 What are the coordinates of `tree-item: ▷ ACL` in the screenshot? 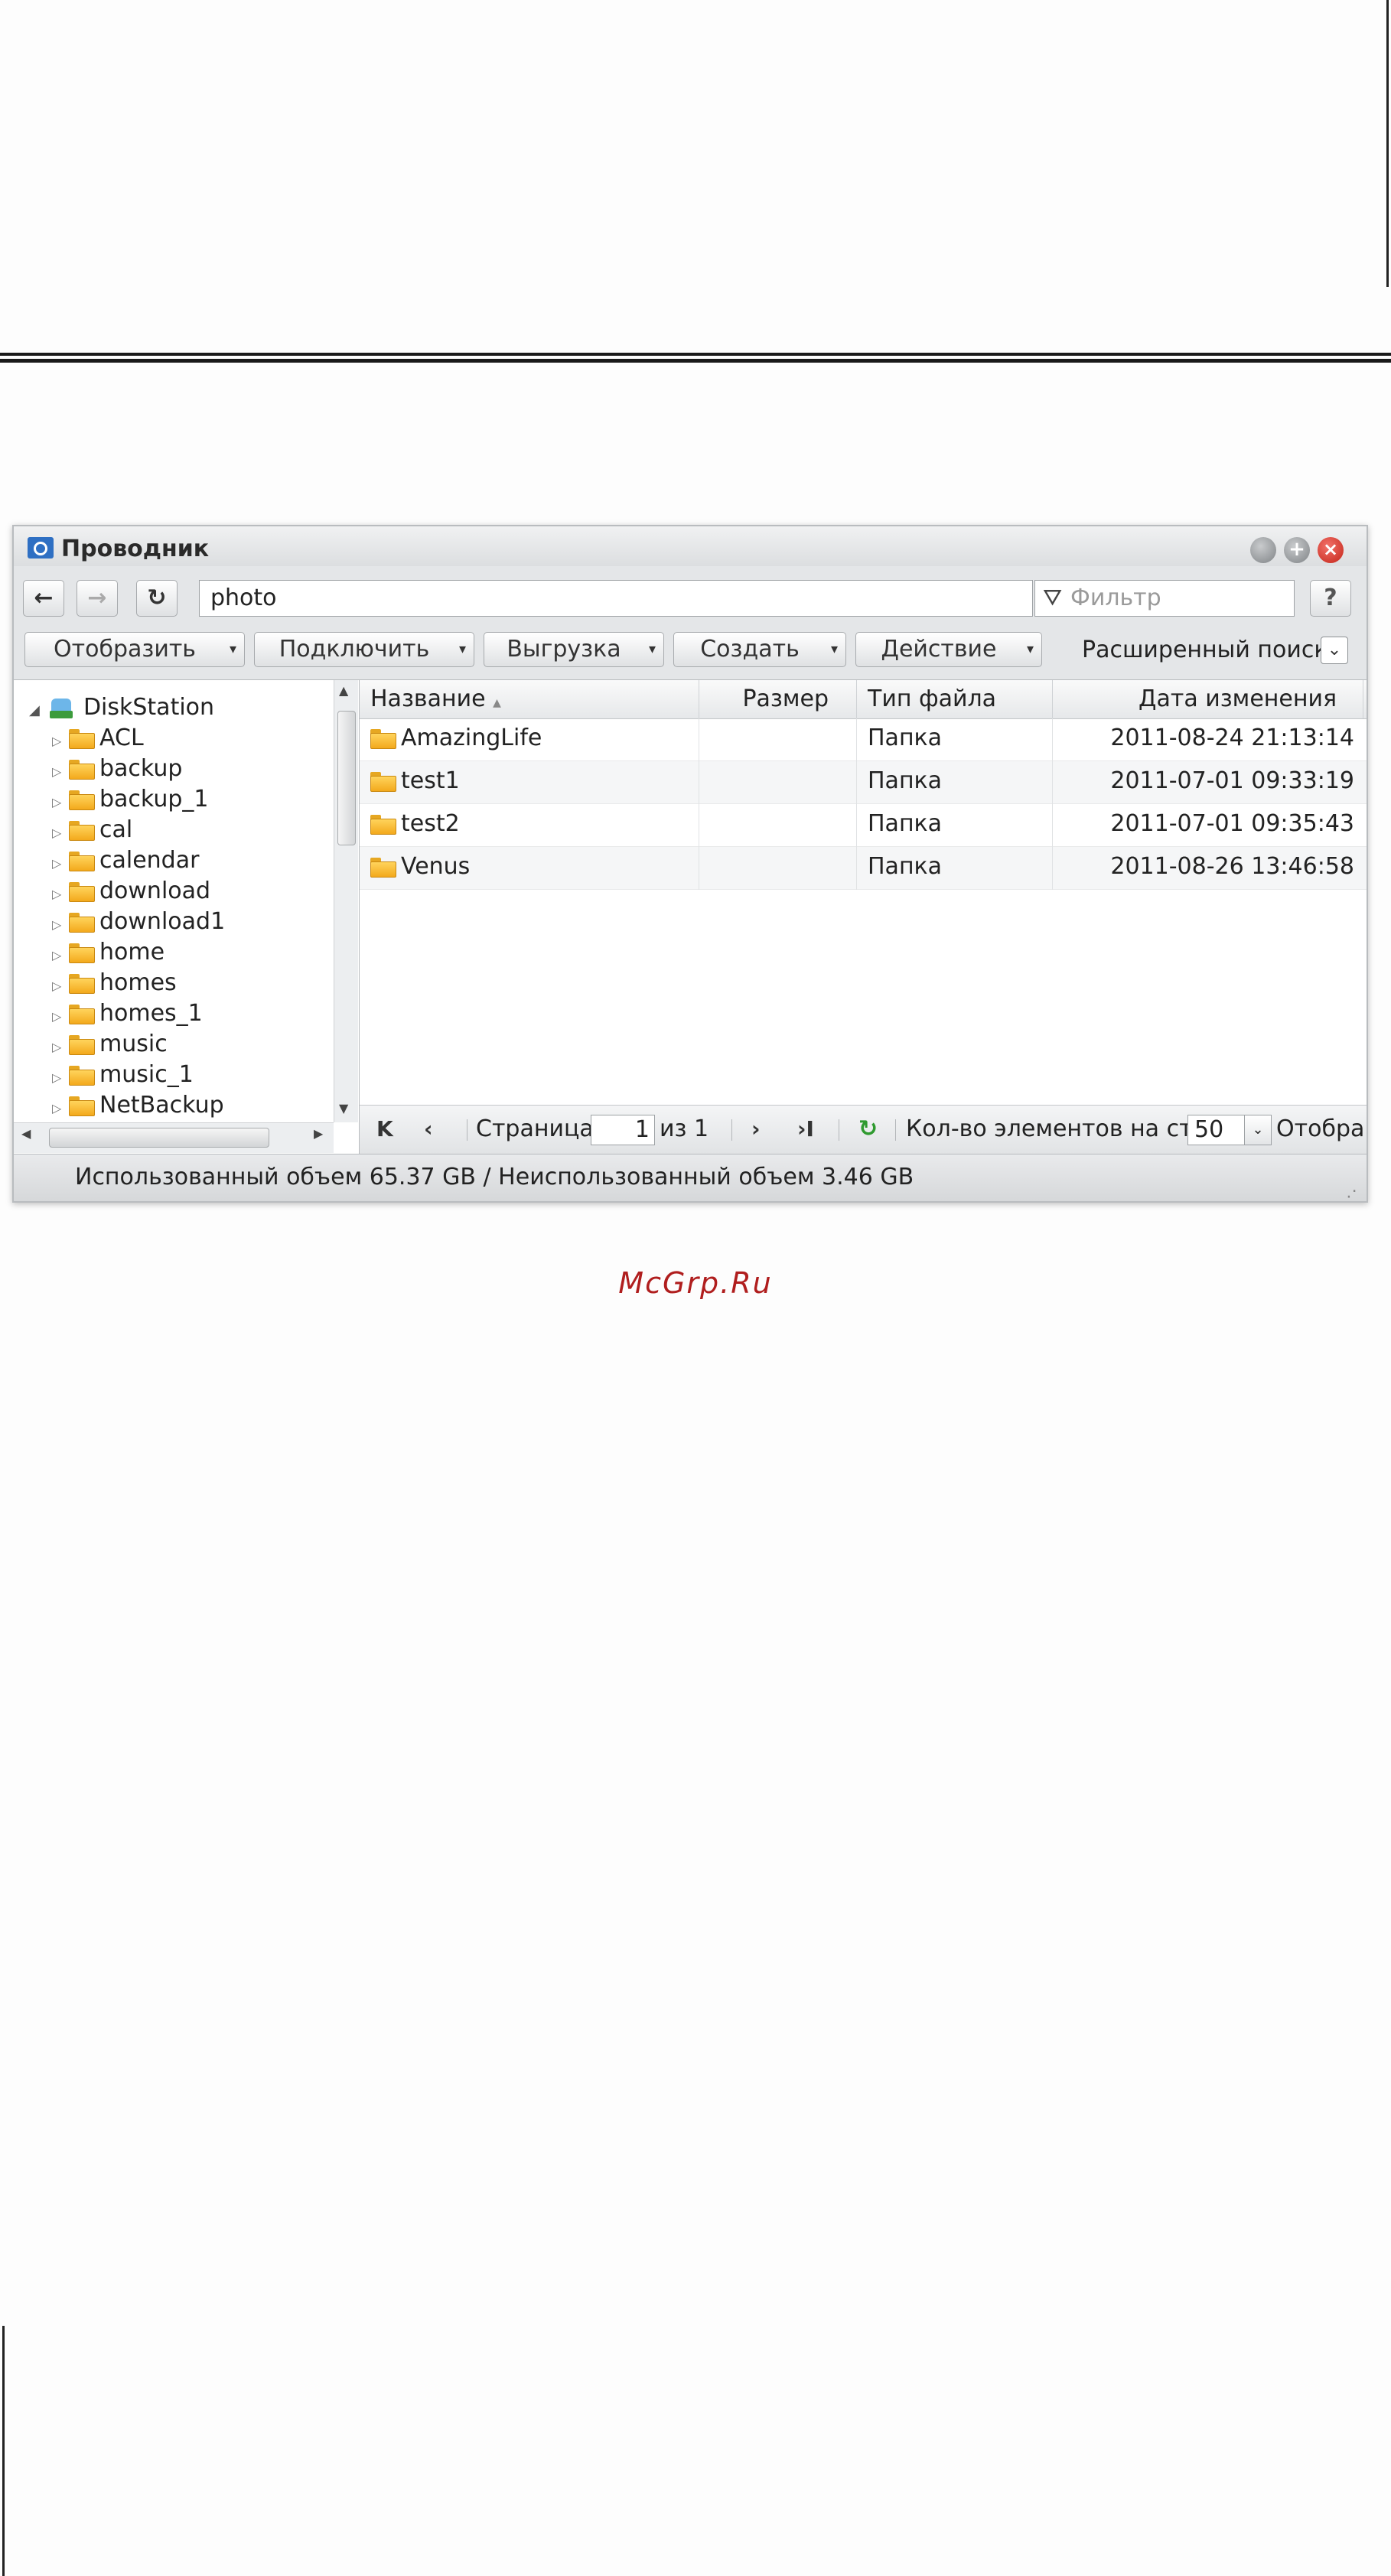 It's located at (98, 739).